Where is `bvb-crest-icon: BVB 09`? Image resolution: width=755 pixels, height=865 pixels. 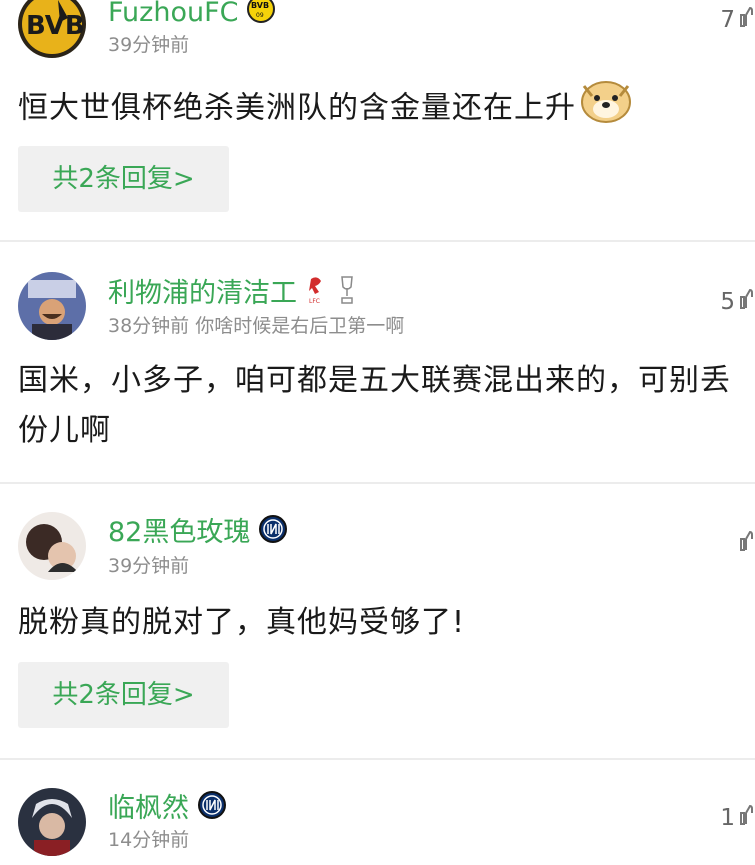 bvb-crest-icon: BVB 09 is located at coordinates (261, 16).